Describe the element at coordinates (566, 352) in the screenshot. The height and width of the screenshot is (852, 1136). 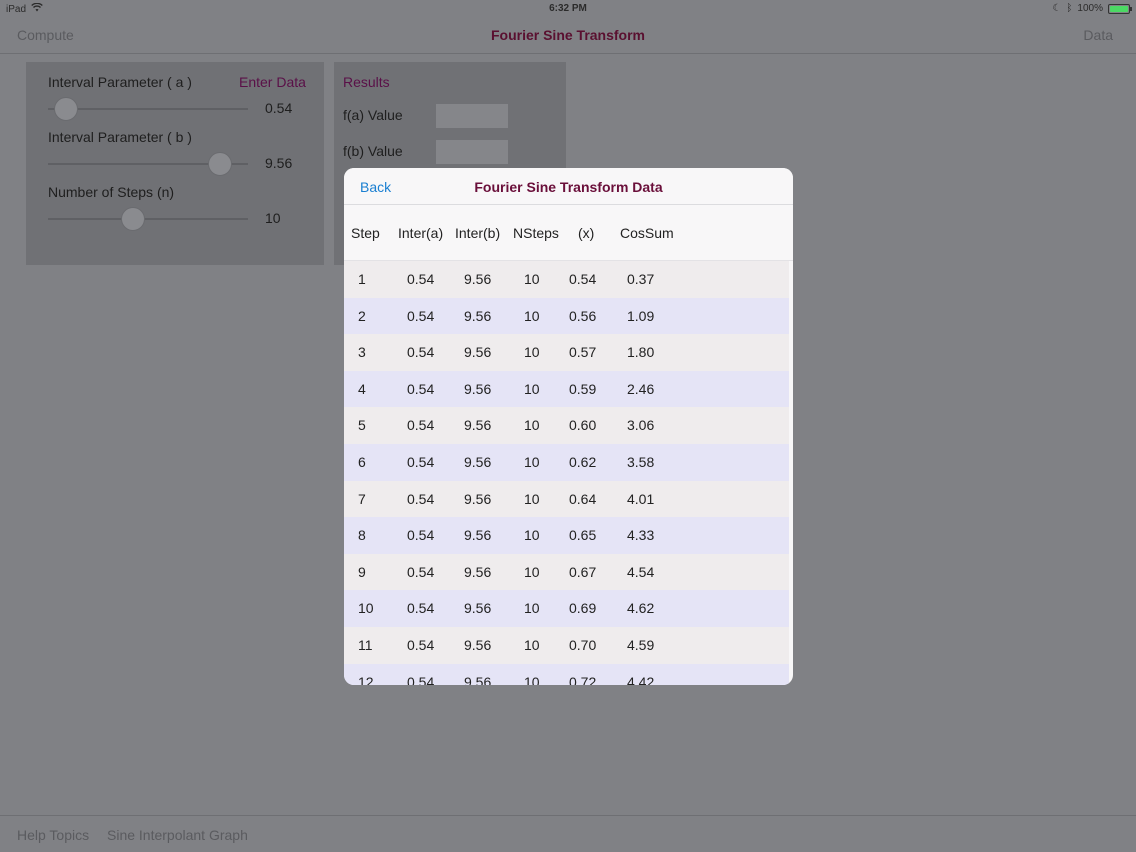
I see `table-row: 3 0.54 9.56 10 0.57 1.80` at that location.